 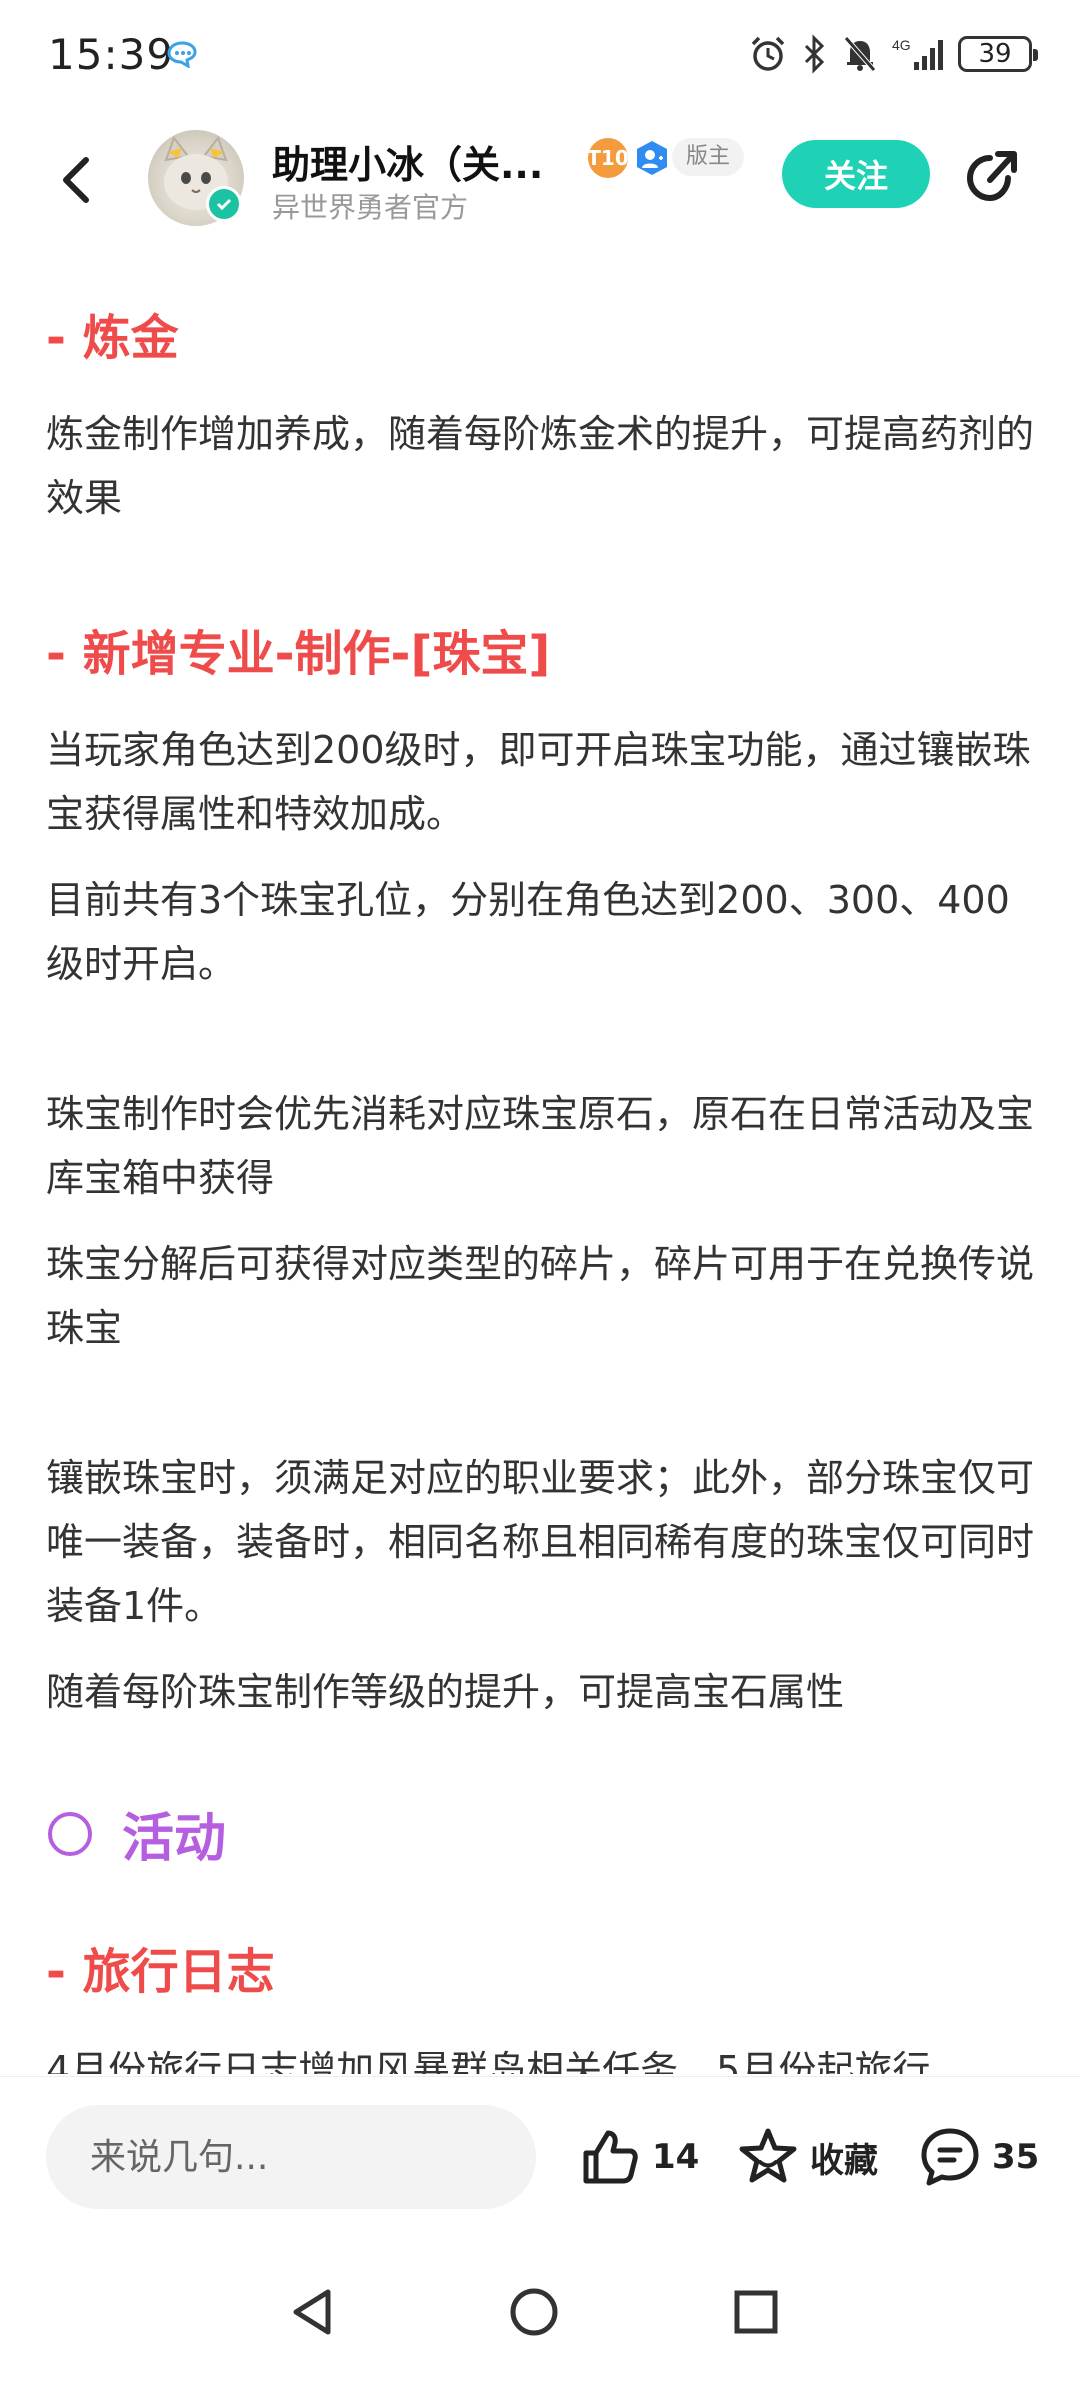 I want to click on paragraph: 炼金制作增加养成，随着每阶炼金术的提升，可提高药剂的效果, so click(x=540, y=466).